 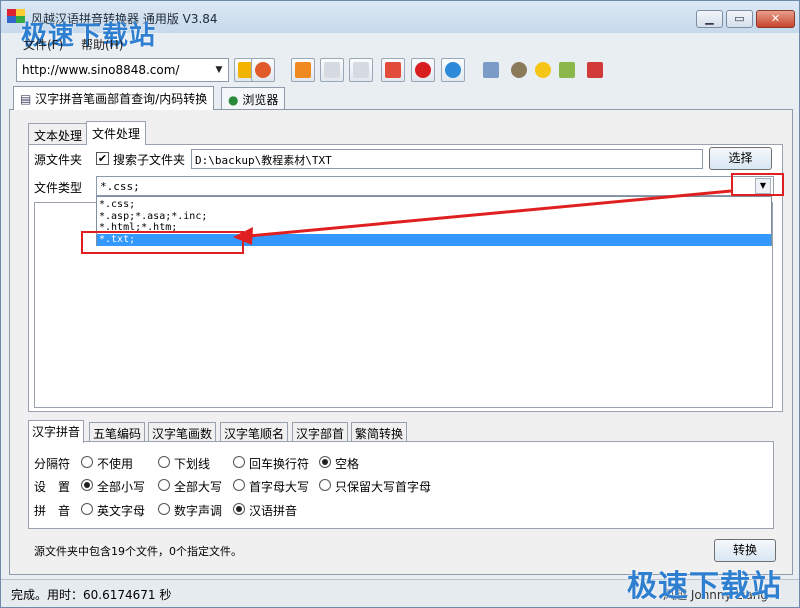 I want to click on separator-none-label: 不使用, so click(x=115, y=464).